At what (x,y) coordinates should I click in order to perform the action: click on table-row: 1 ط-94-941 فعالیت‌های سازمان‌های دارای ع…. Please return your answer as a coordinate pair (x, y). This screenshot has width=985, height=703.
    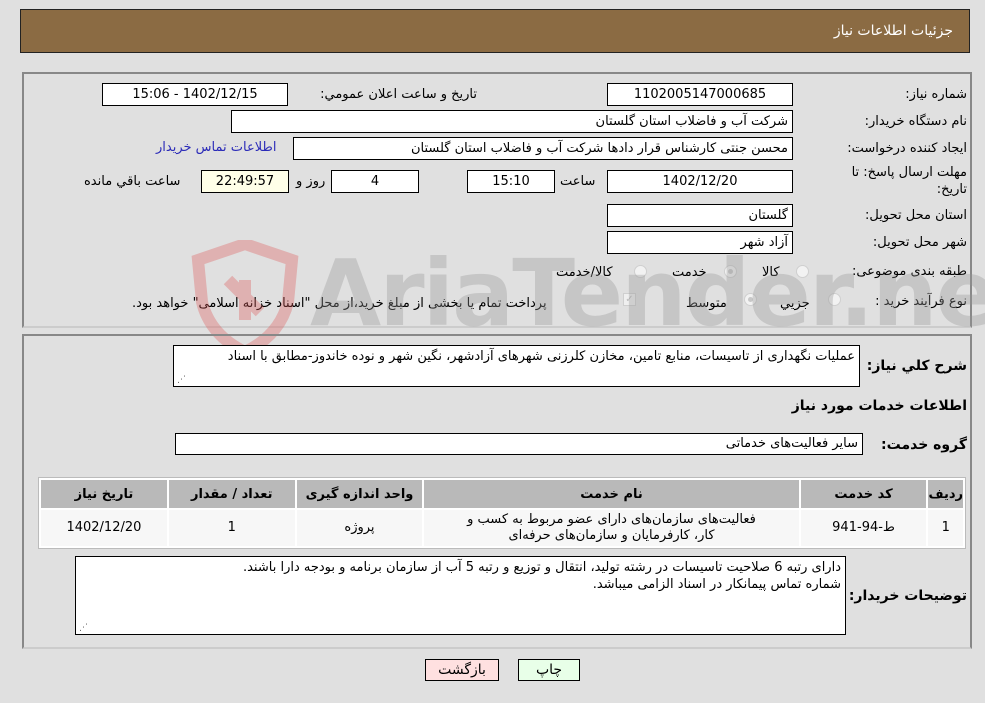
    Looking at the image, I should click on (502, 528).